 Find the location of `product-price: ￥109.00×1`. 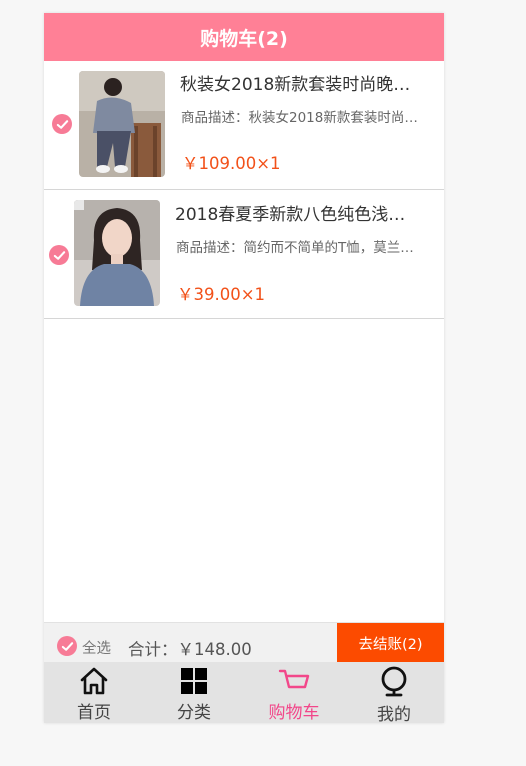

product-price: ￥109.00×1 is located at coordinates (231, 163).